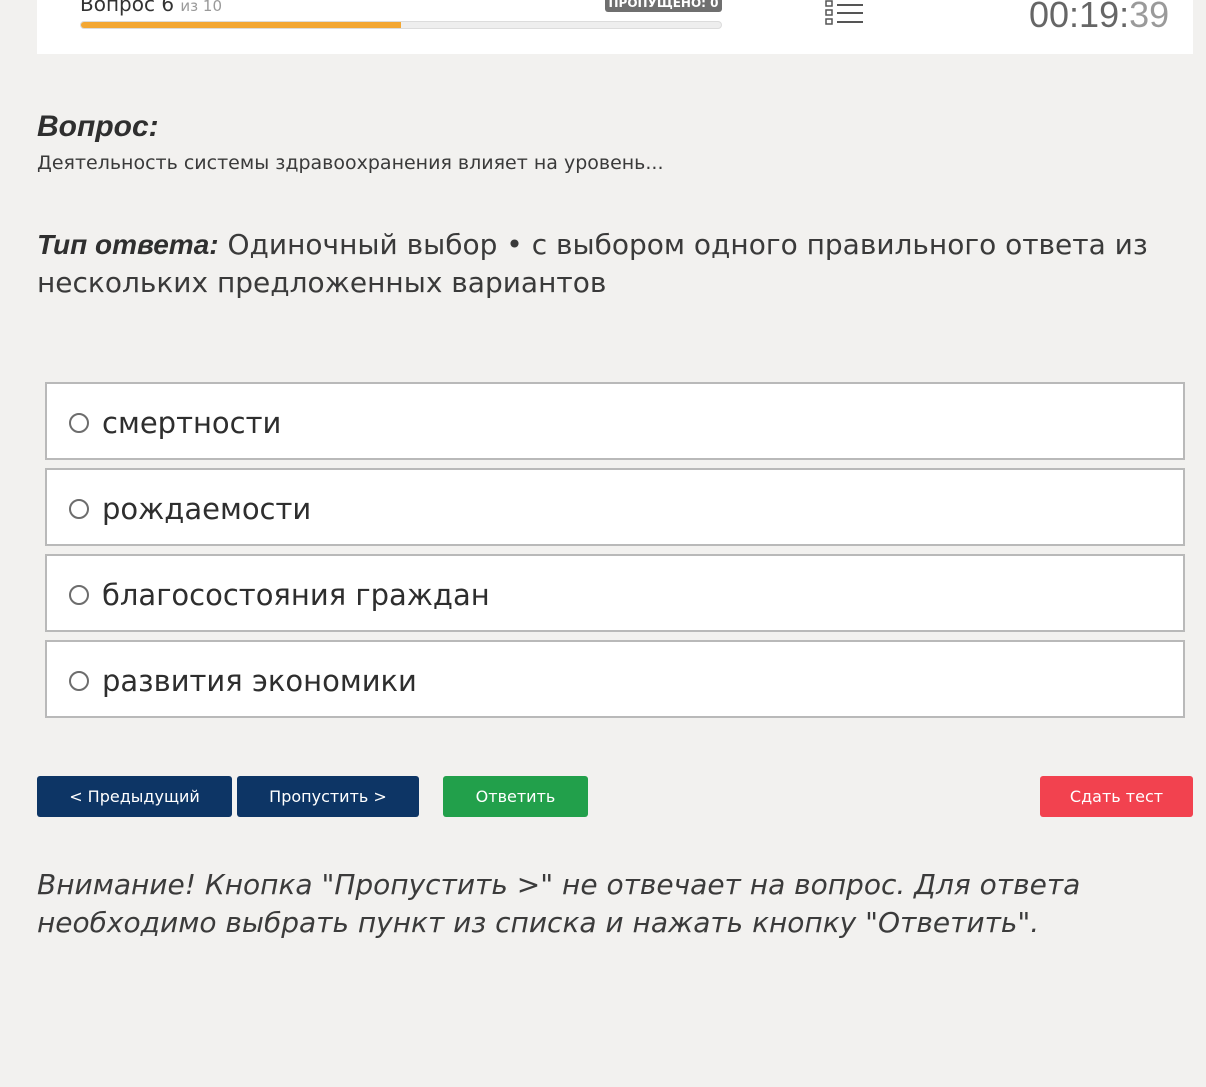 The image size is (1206, 1087). I want to click on progress-bar, so click(401, 25).